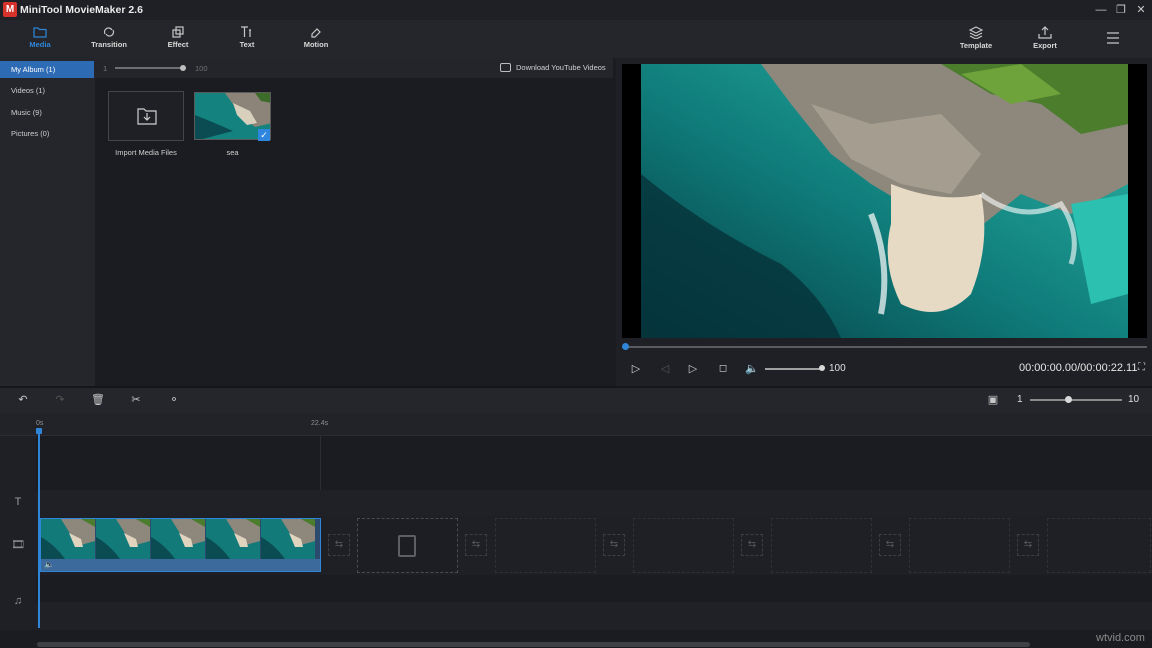  Describe the element at coordinates (247, 39) in the screenshot. I see `tab-text: Text` at that location.